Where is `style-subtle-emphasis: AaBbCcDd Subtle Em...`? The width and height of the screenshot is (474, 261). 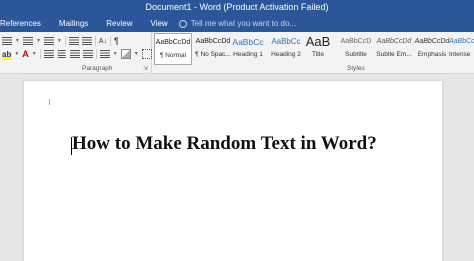
style-subtle-emphasis: AaBbCcDd Subtle Em... is located at coordinates (394, 49).